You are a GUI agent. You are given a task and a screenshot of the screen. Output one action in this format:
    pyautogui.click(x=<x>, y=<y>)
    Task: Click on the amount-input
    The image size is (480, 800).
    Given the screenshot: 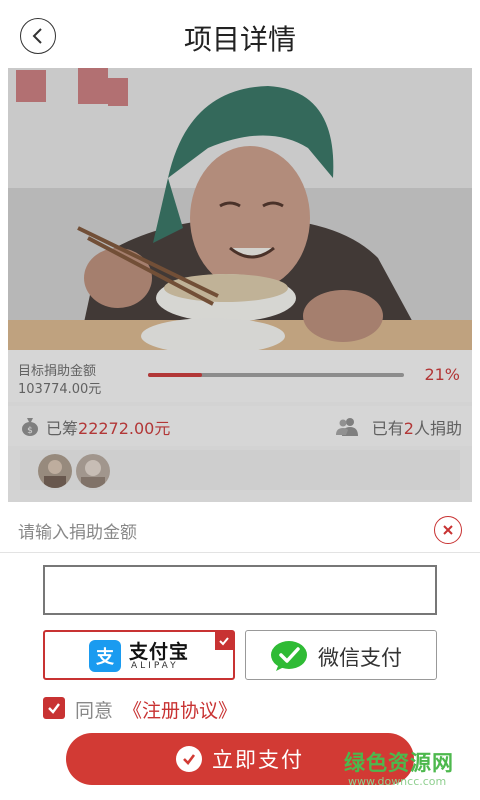 What is the action you would take?
    pyautogui.click(x=240, y=590)
    